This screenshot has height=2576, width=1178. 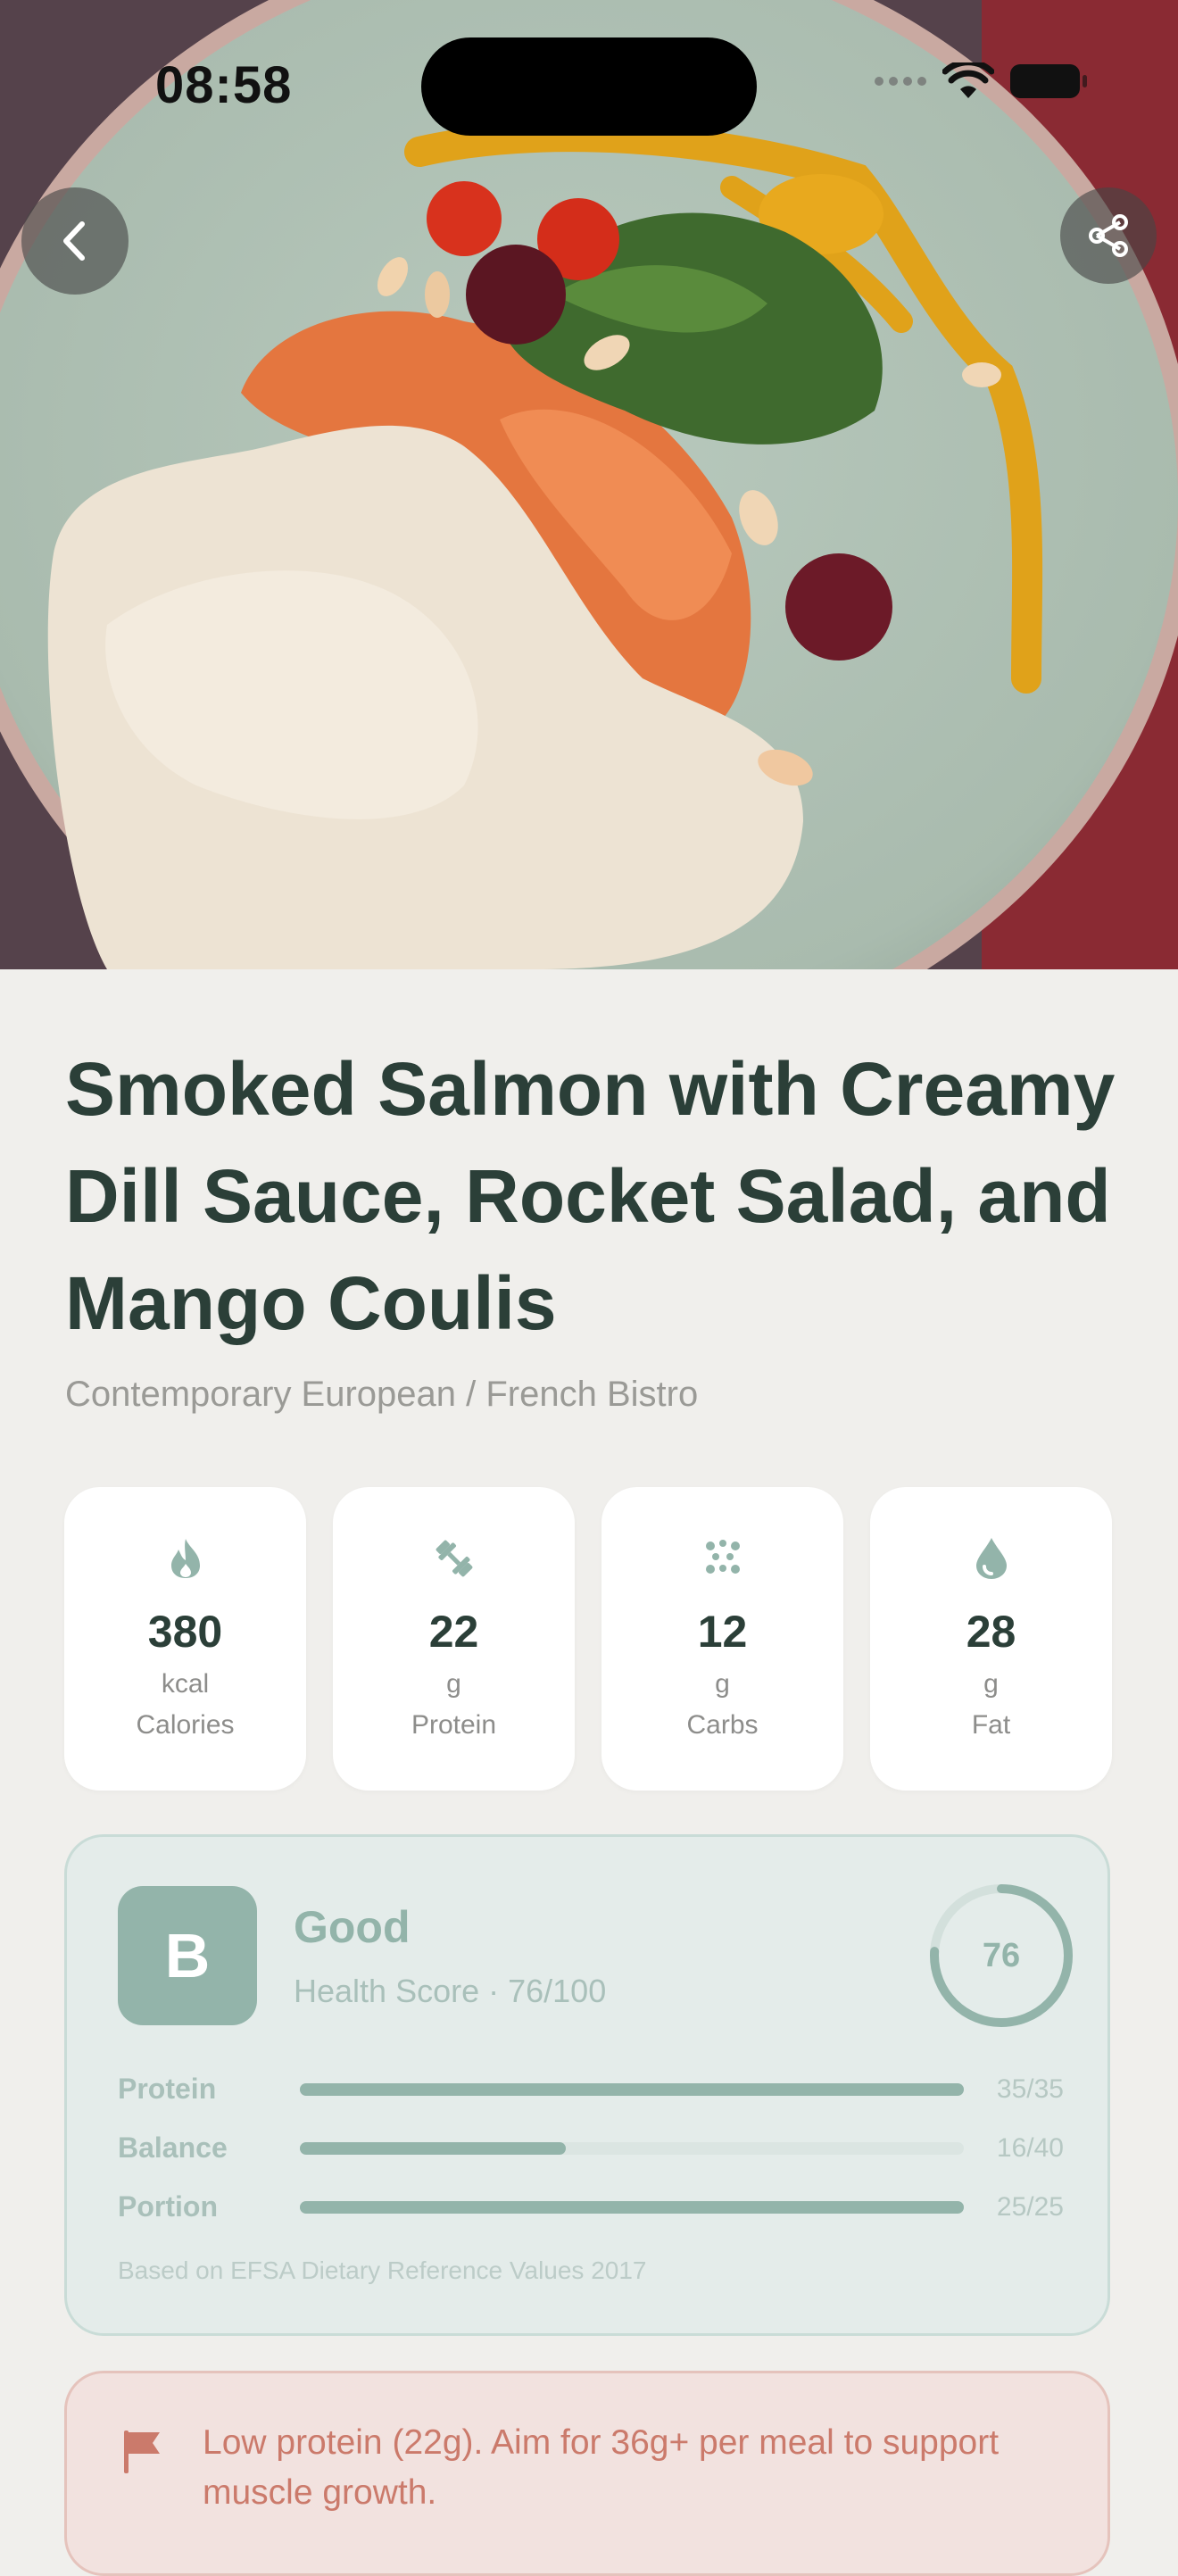 What do you see at coordinates (453, 1684) in the screenshot?
I see `protein-unit: g` at bounding box center [453, 1684].